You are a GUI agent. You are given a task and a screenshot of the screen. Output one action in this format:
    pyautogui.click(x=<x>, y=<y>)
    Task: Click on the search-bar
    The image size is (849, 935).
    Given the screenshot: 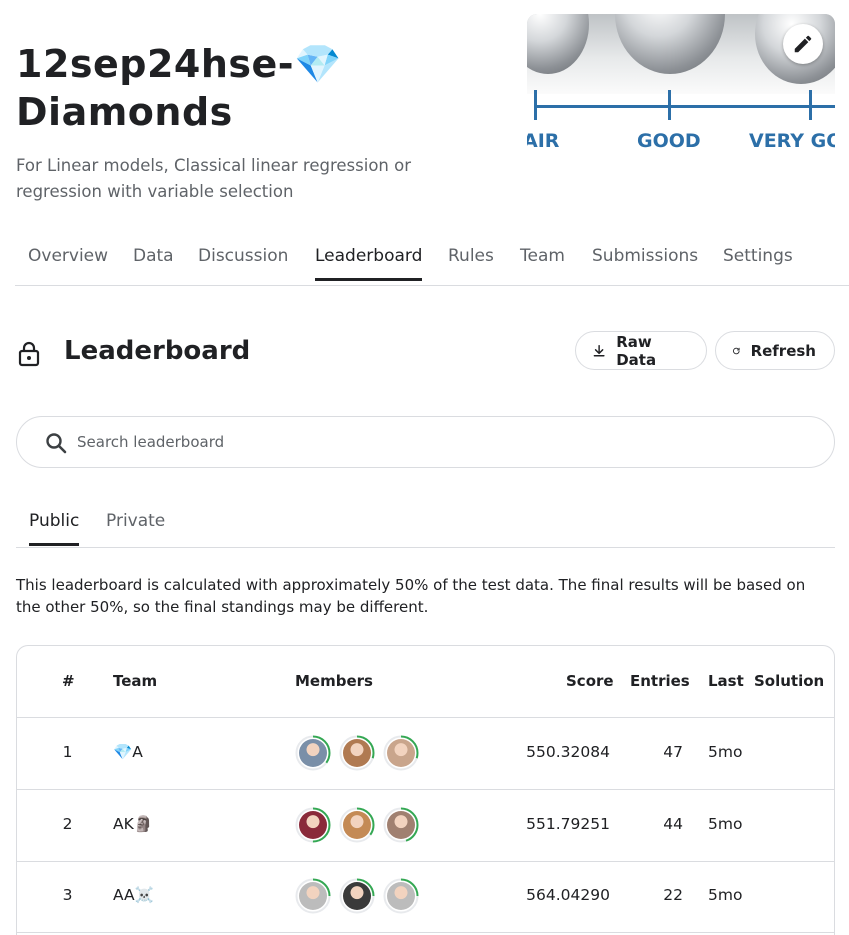 What is the action you would take?
    pyautogui.click(x=425, y=442)
    